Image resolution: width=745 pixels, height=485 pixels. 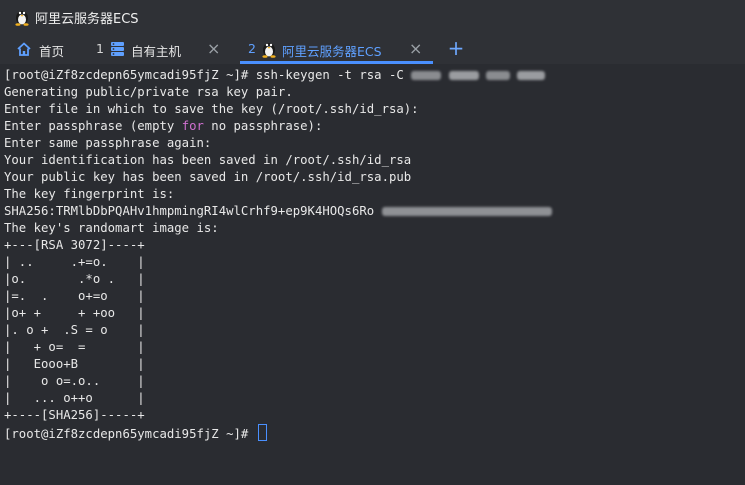 I want to click on command: ssh-keygen -t rsa -C, so click(x=330, y=75).